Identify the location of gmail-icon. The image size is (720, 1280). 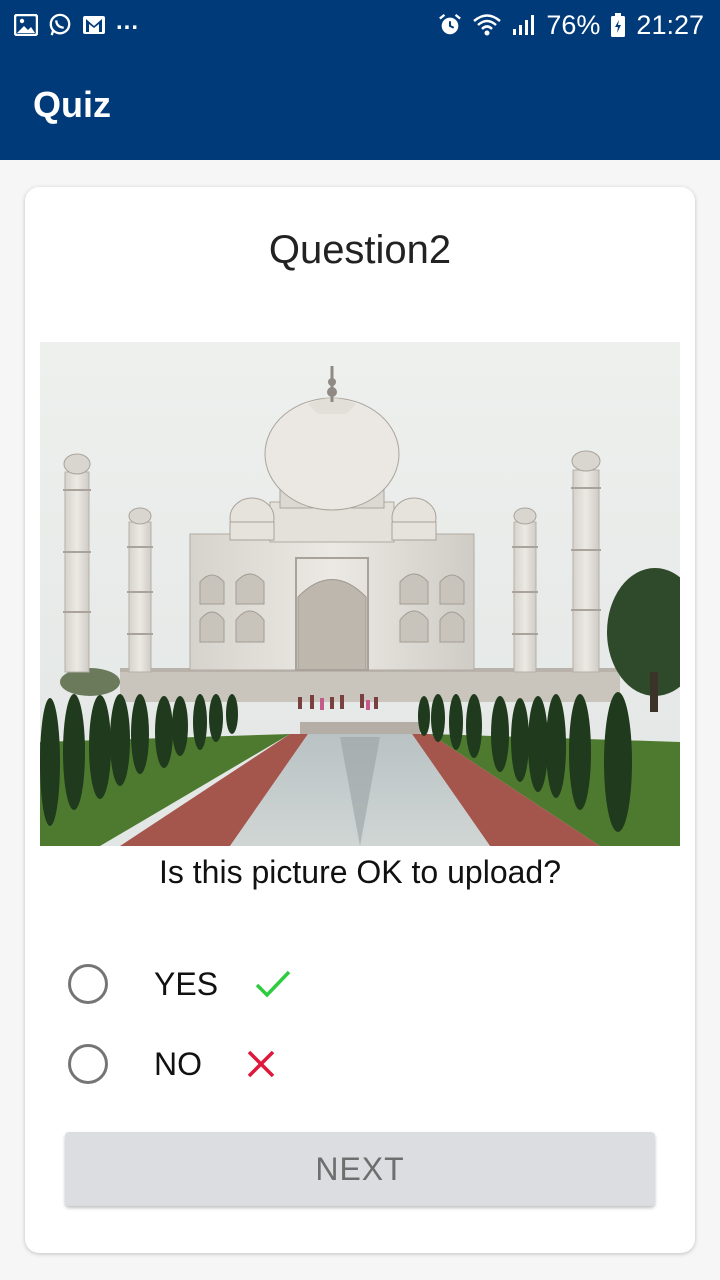
(94, 25).